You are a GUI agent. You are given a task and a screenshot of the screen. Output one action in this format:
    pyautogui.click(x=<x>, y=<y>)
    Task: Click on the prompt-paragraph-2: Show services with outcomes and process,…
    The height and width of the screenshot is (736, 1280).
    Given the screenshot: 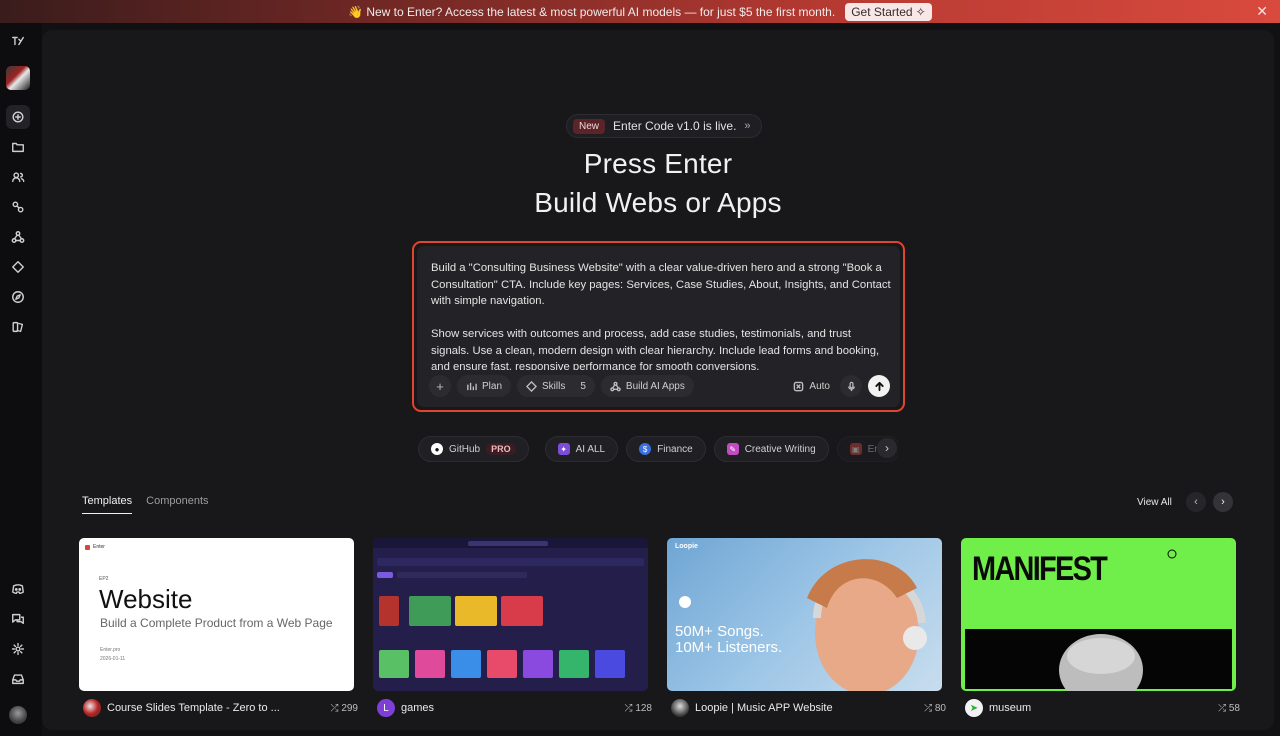 What is the action you would take?
    pyautogui.click(x=655, y=349)
    